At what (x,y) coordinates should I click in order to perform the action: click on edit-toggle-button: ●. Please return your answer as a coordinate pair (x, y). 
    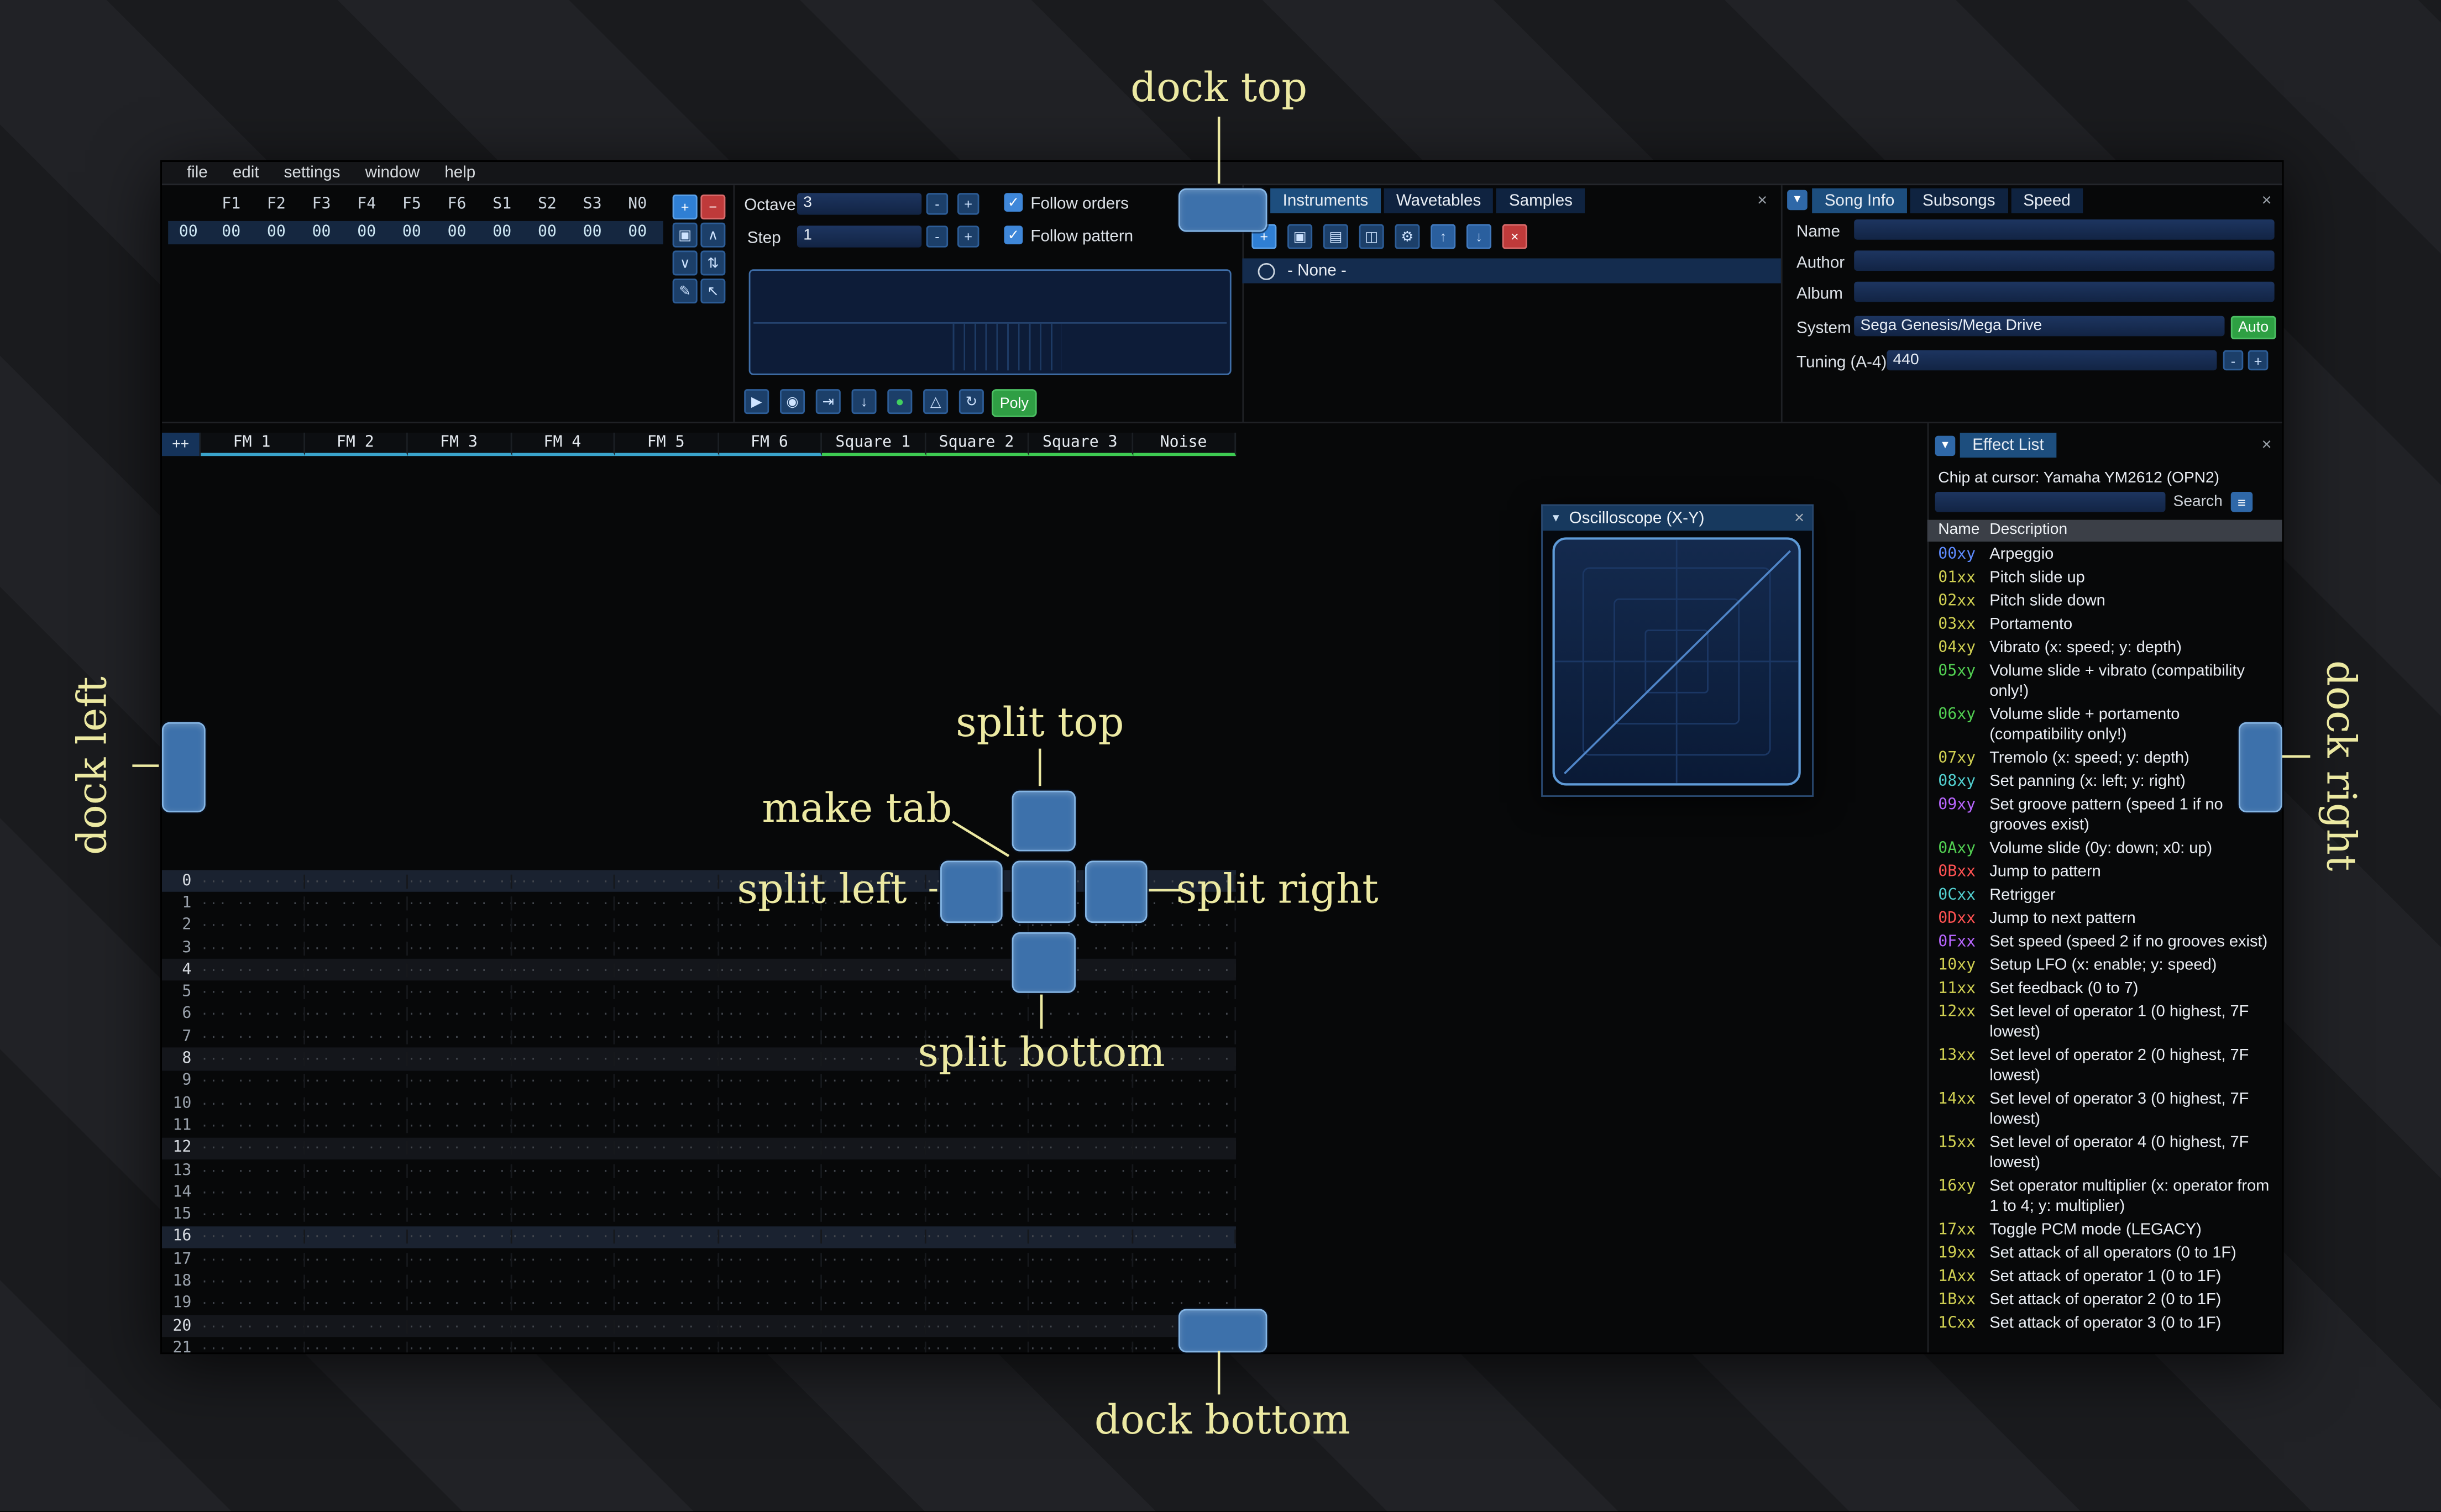
    Looking at the image, I should click on (900, 402).